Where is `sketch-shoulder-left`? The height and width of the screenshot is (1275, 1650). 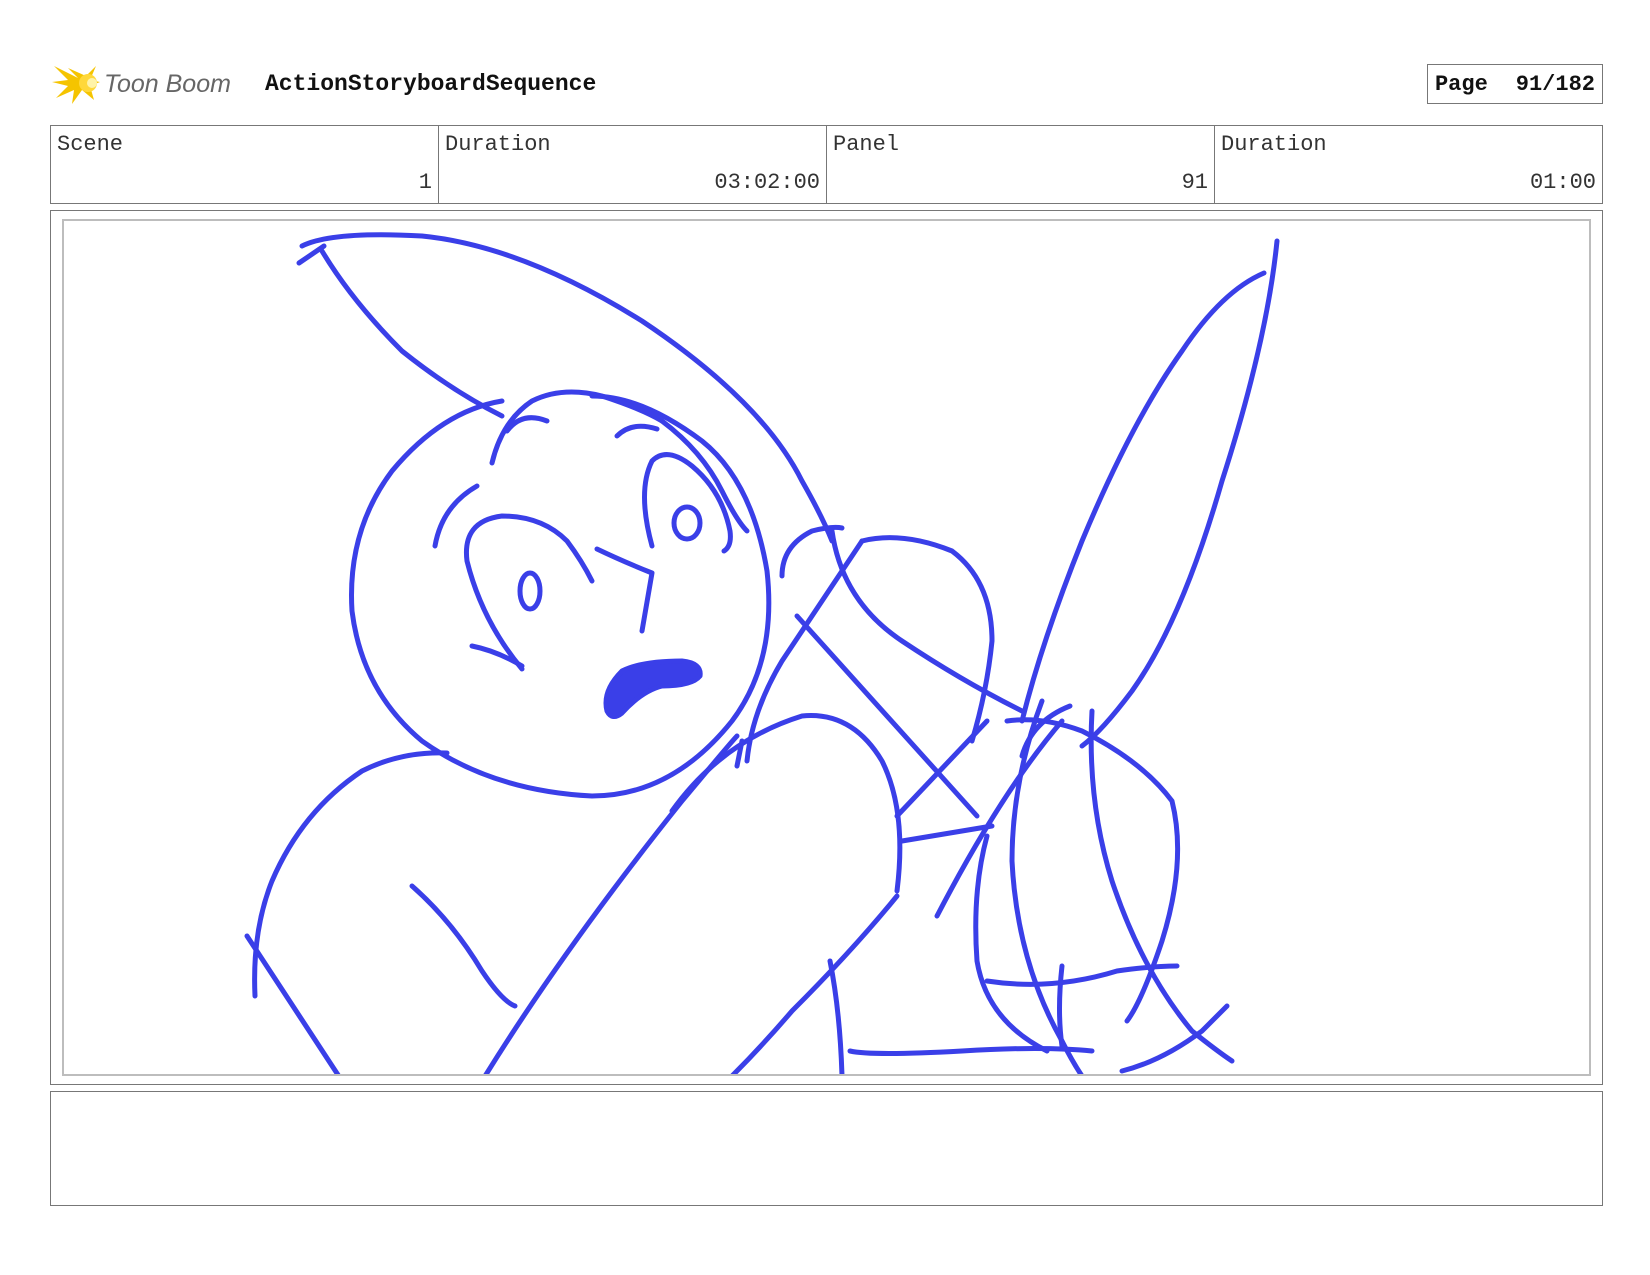 sketch-shoulder-left is located at coordinates (351, 874).